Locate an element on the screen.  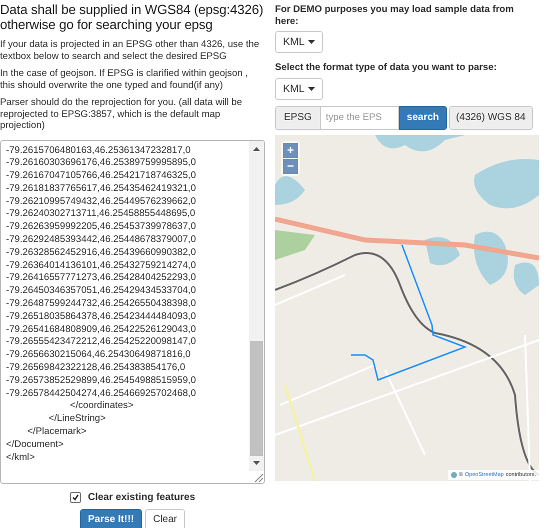
note-text: If your data is projected in an EPSG other than 4326, use the textbox below to search and select the desired EPSG is located at coordinates (130, 50).